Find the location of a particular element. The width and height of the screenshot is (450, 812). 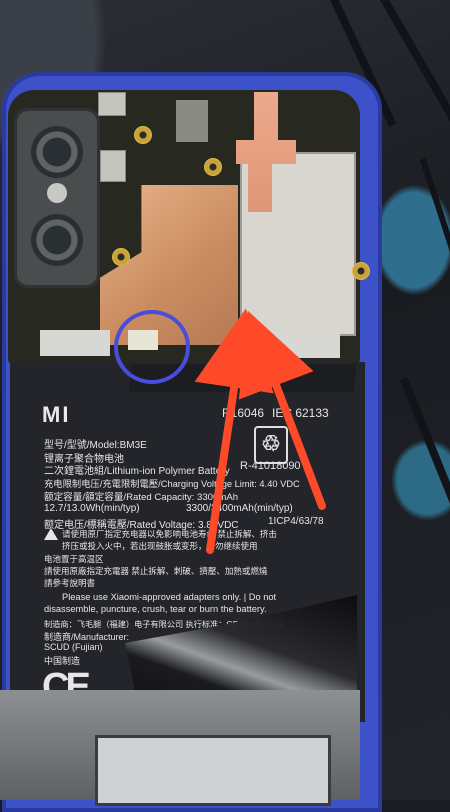

annotation-arrows is located at coordinates (260, 431).